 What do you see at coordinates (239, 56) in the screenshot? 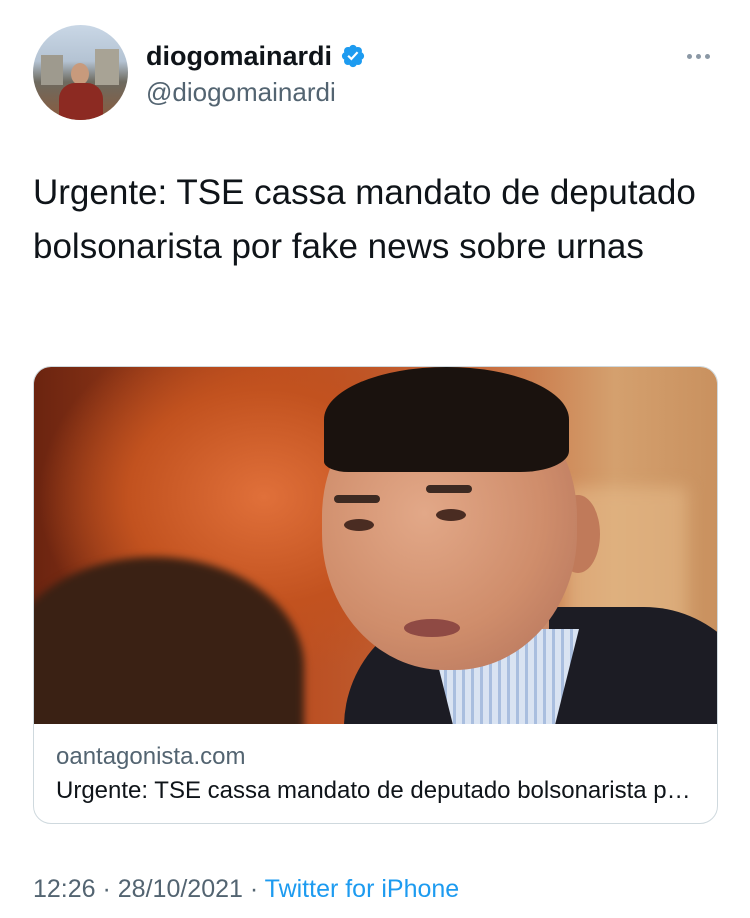
I see `author-display-name: diogomainardi` at bounding box center [239, 56].